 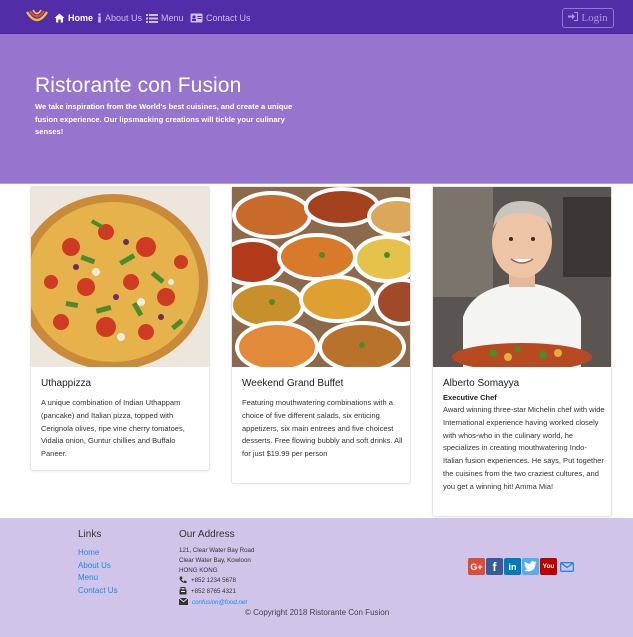 What do you see at coordinates (594, 18) in the screenshot?
I see `login-label: Login` at bounding box center [594, 18].